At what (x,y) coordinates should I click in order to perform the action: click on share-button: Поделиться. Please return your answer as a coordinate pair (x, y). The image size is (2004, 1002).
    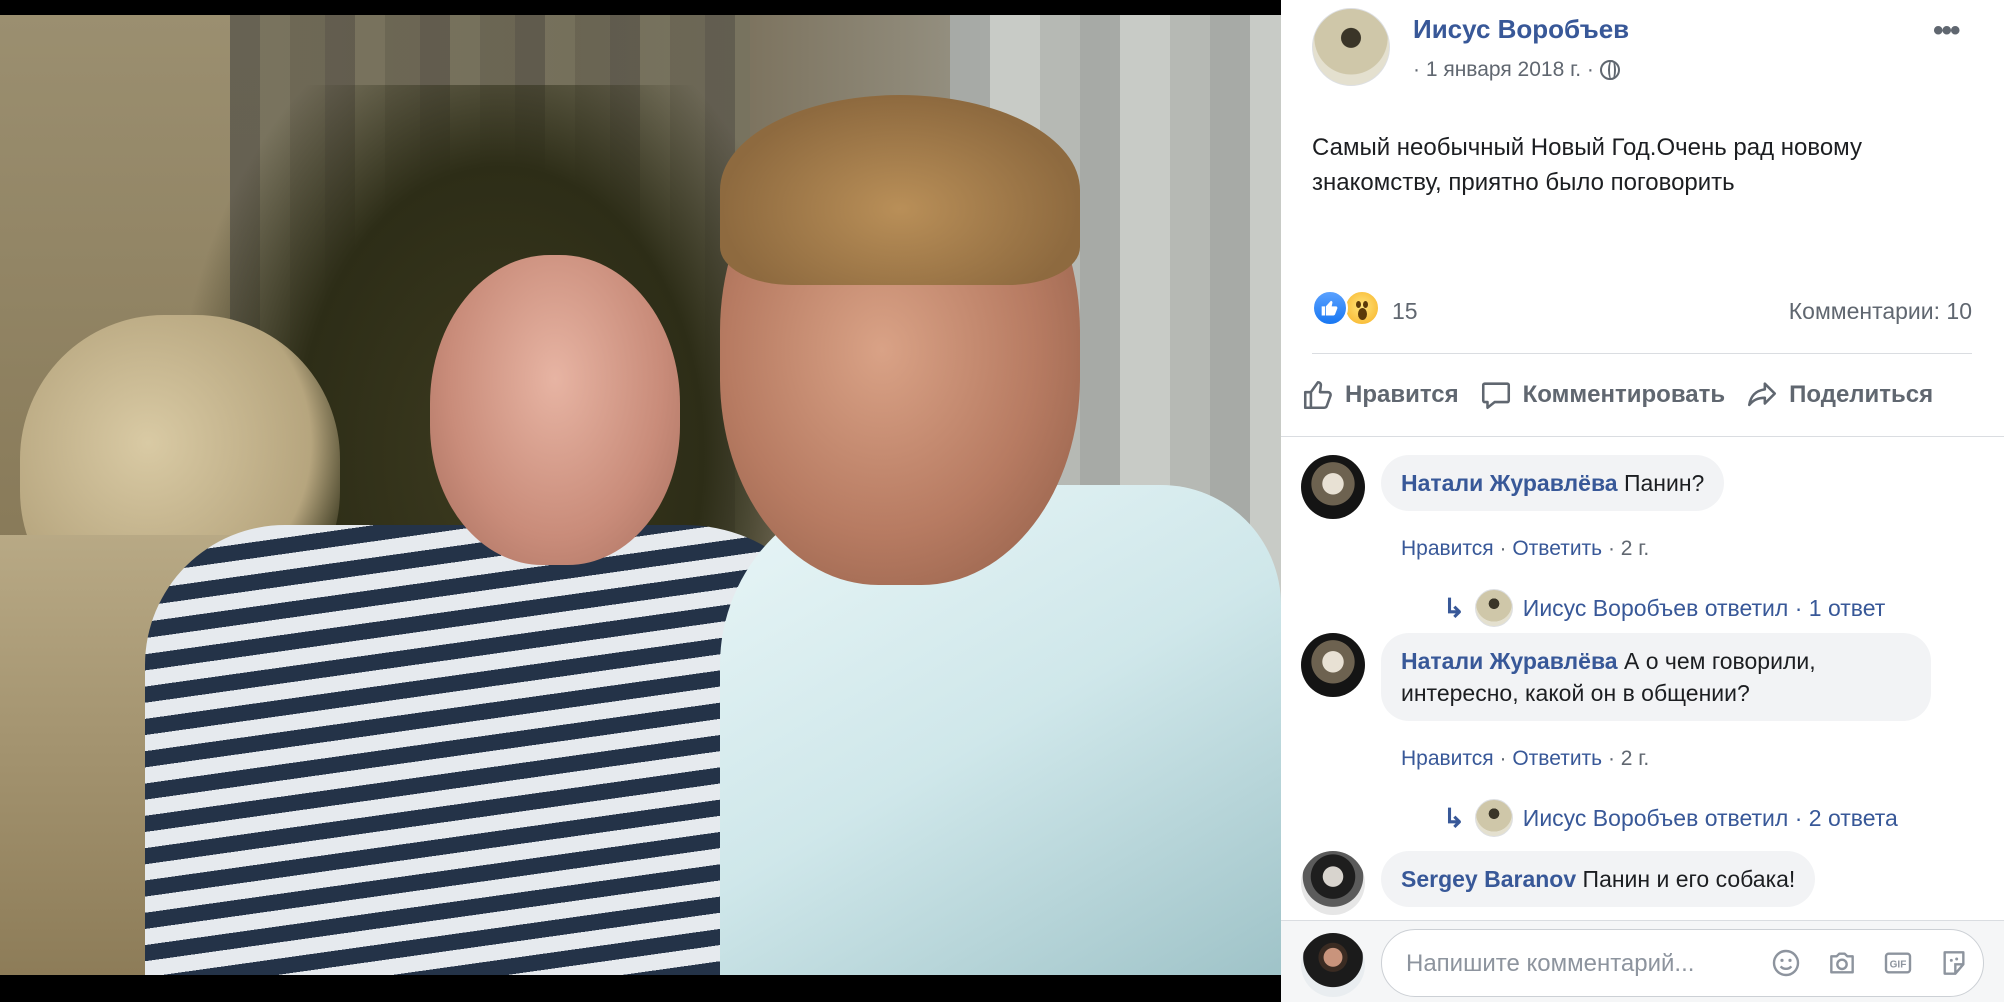
    Looking at the image, I should click on (1839, 395).